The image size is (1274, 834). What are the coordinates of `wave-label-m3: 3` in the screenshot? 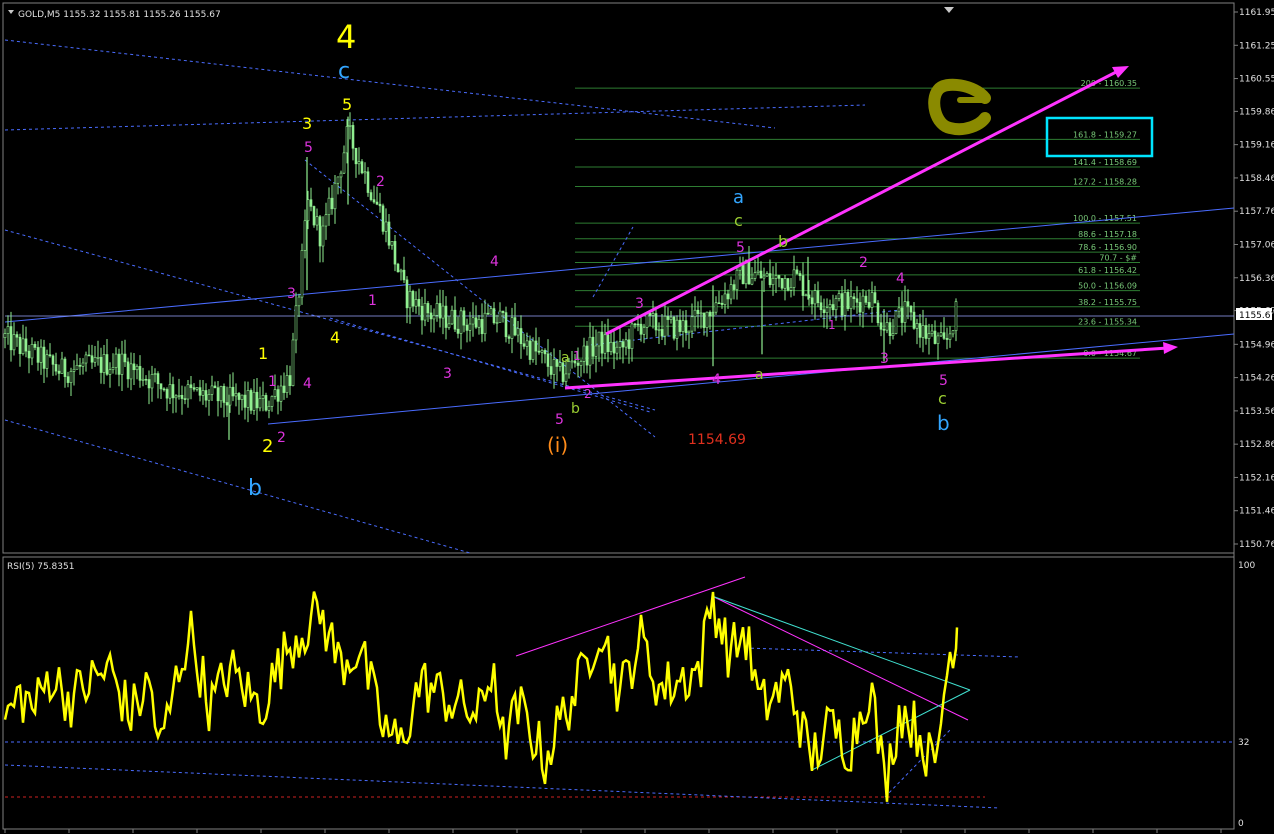 It's located at (291, 294).